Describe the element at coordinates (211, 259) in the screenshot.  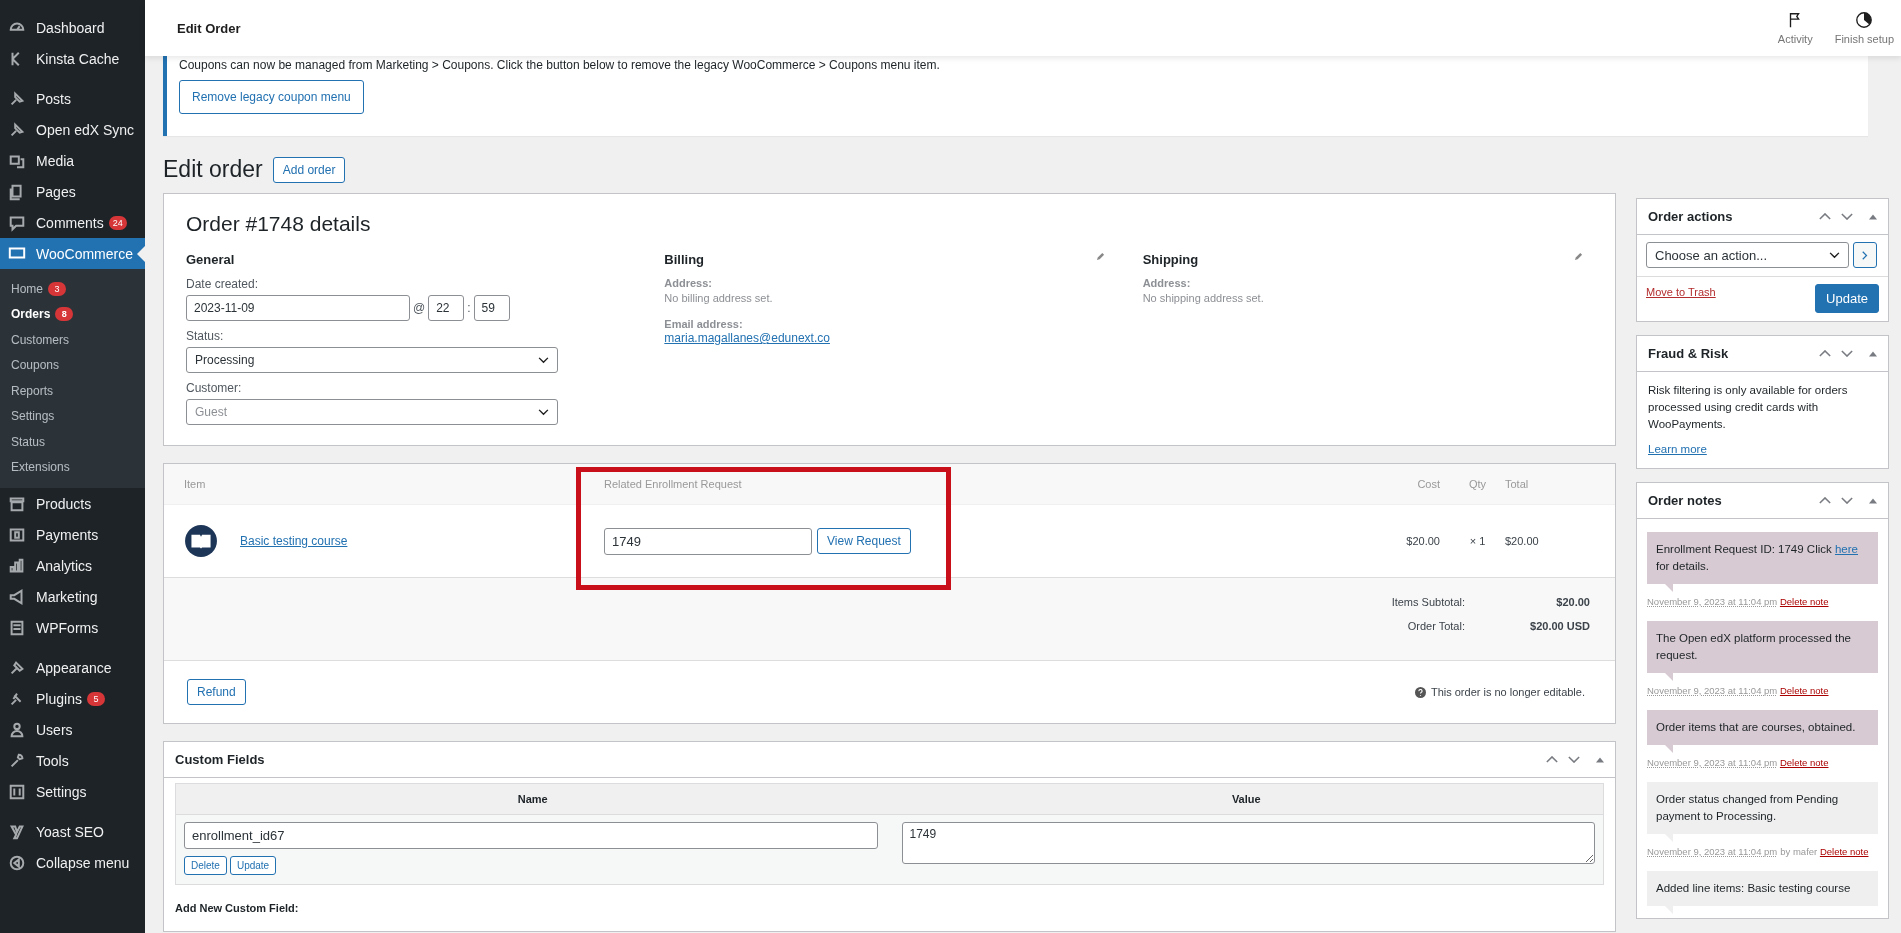
I see `section-heading: General` at that location.